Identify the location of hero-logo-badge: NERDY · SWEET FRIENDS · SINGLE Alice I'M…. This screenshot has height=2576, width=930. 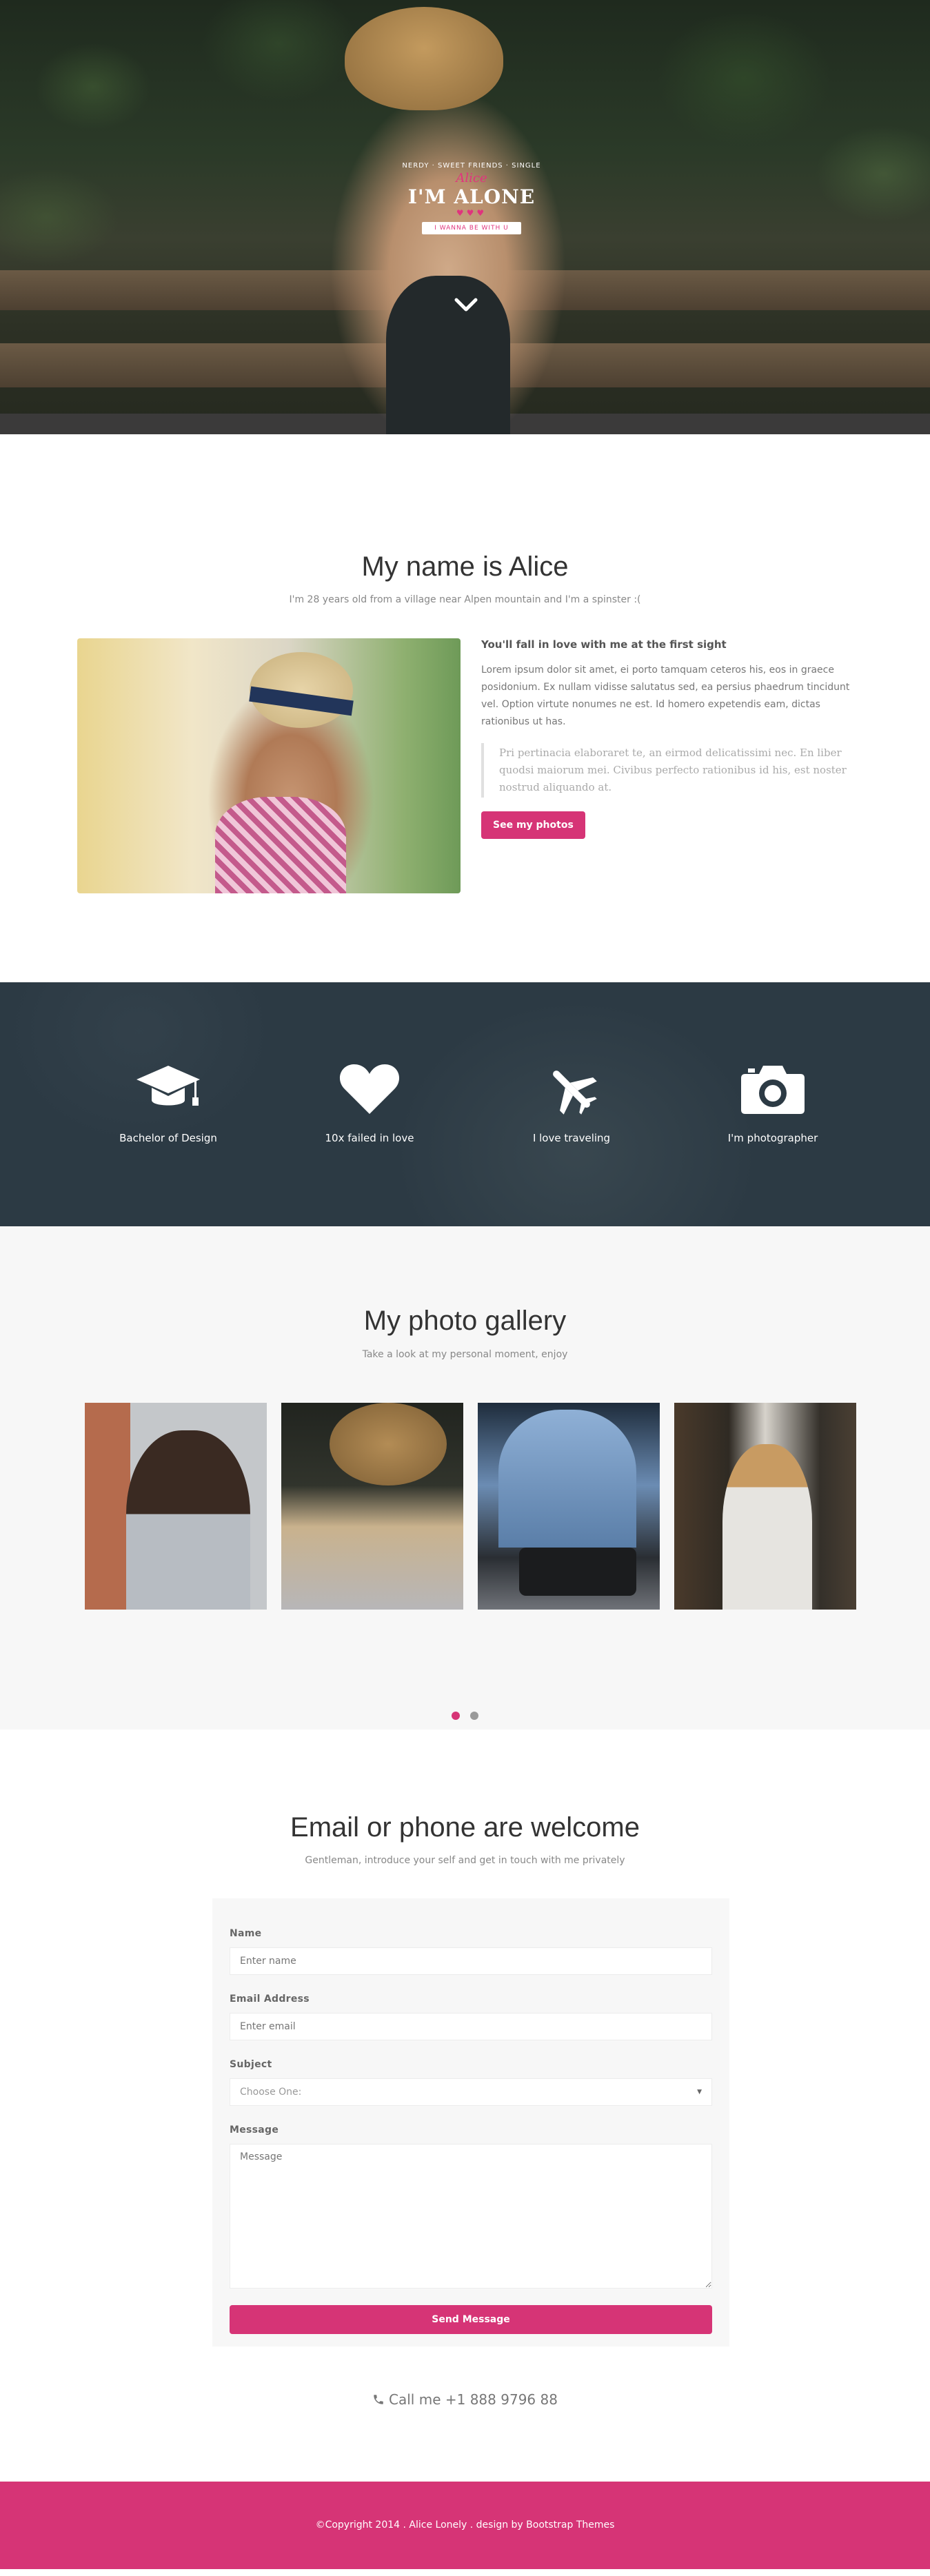
(471, 198).